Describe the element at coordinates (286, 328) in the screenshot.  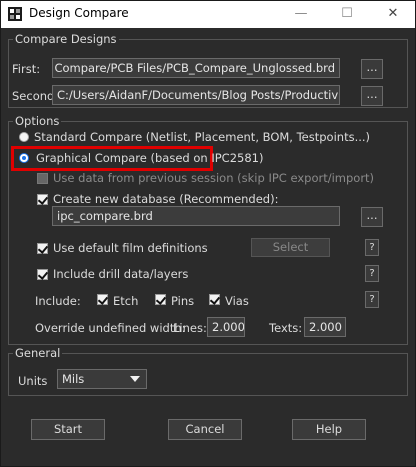
I see `texts-label: Texts:` at that location.